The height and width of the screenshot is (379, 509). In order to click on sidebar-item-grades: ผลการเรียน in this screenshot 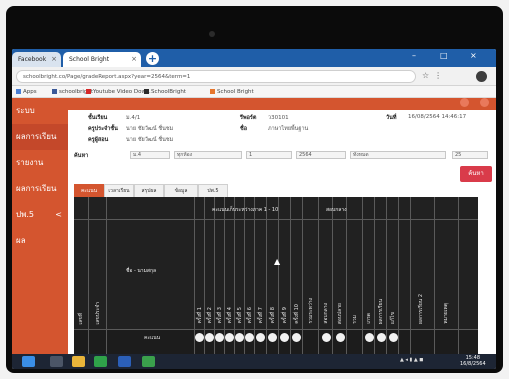, I will do `click(40, 137)`.